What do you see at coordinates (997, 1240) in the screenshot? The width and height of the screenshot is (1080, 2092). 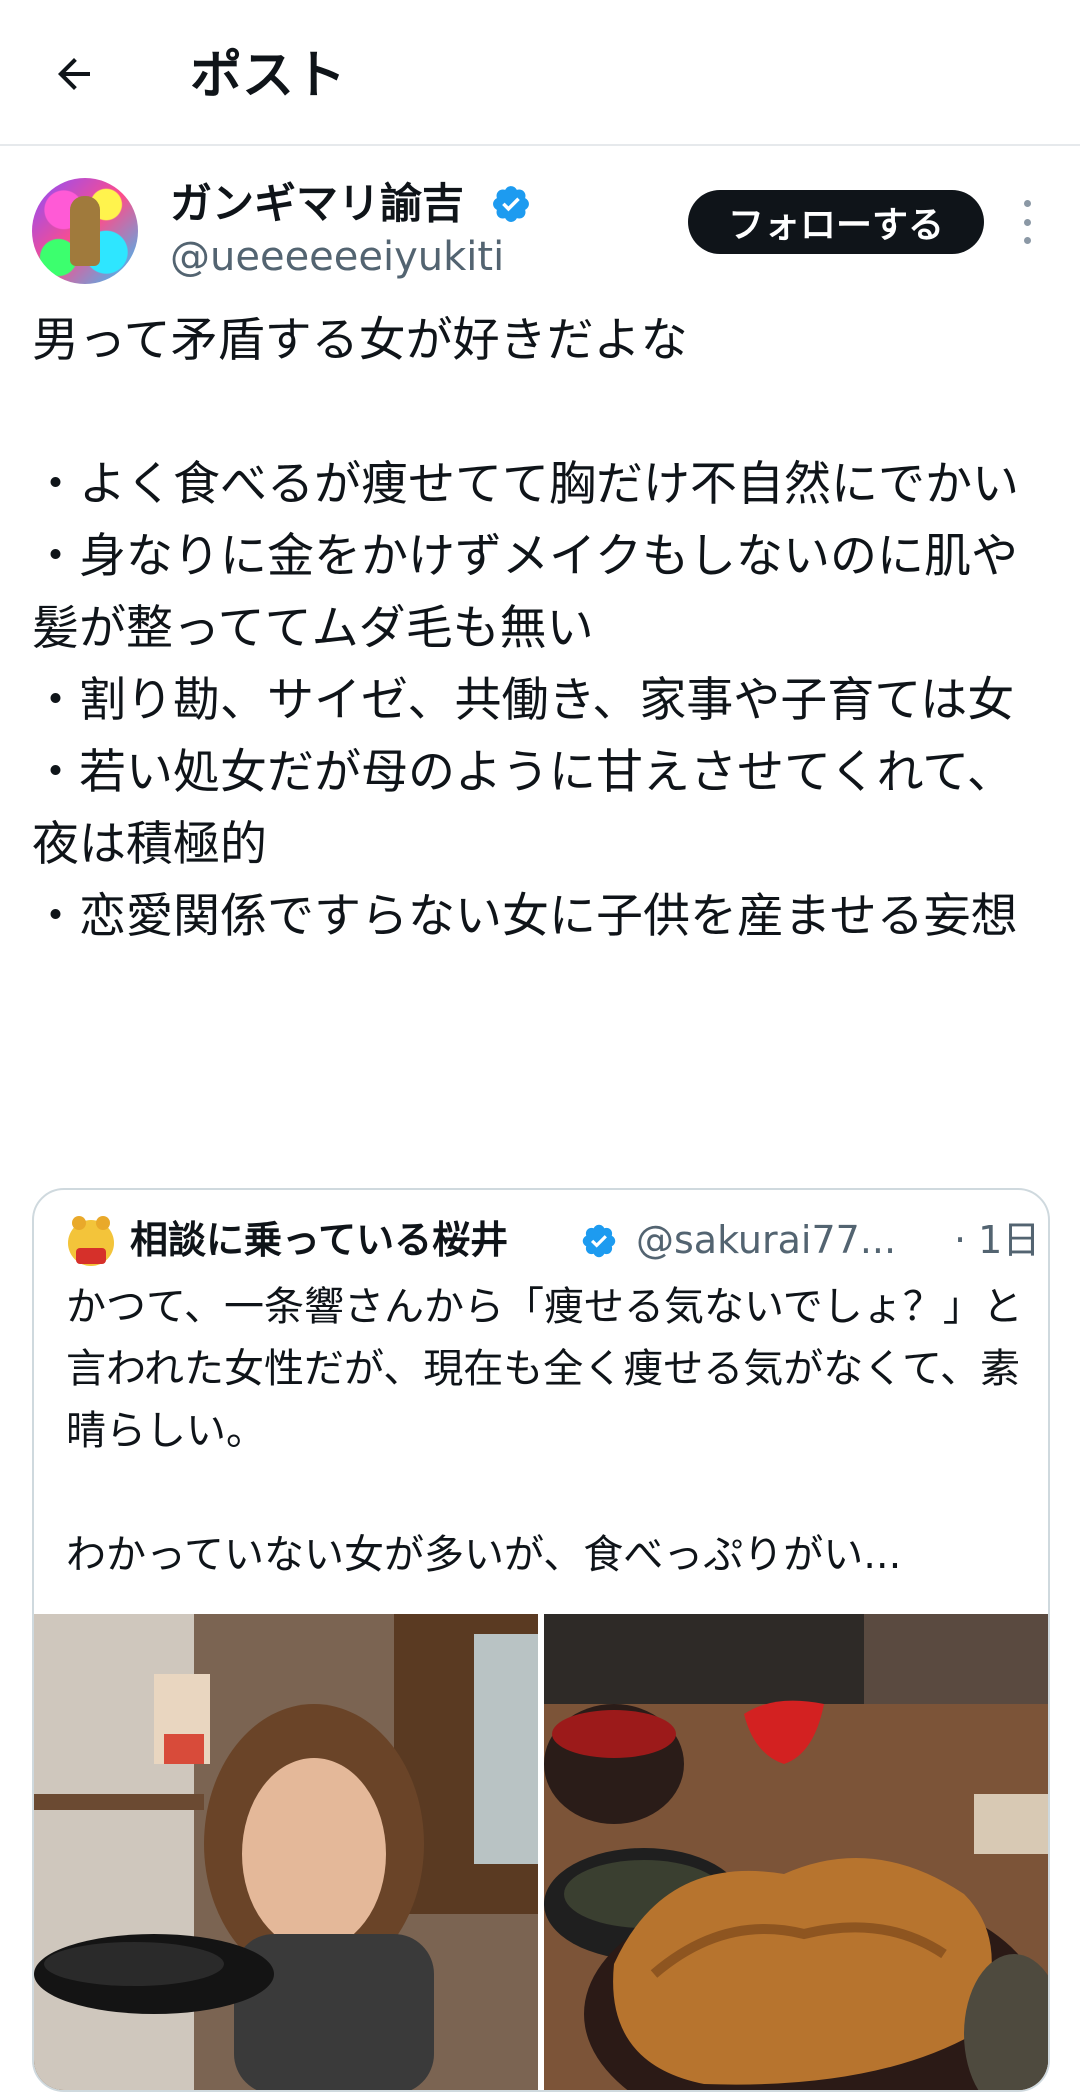 I see `quoted-timestamp: · 1日` at bounding box center [997, 1240].